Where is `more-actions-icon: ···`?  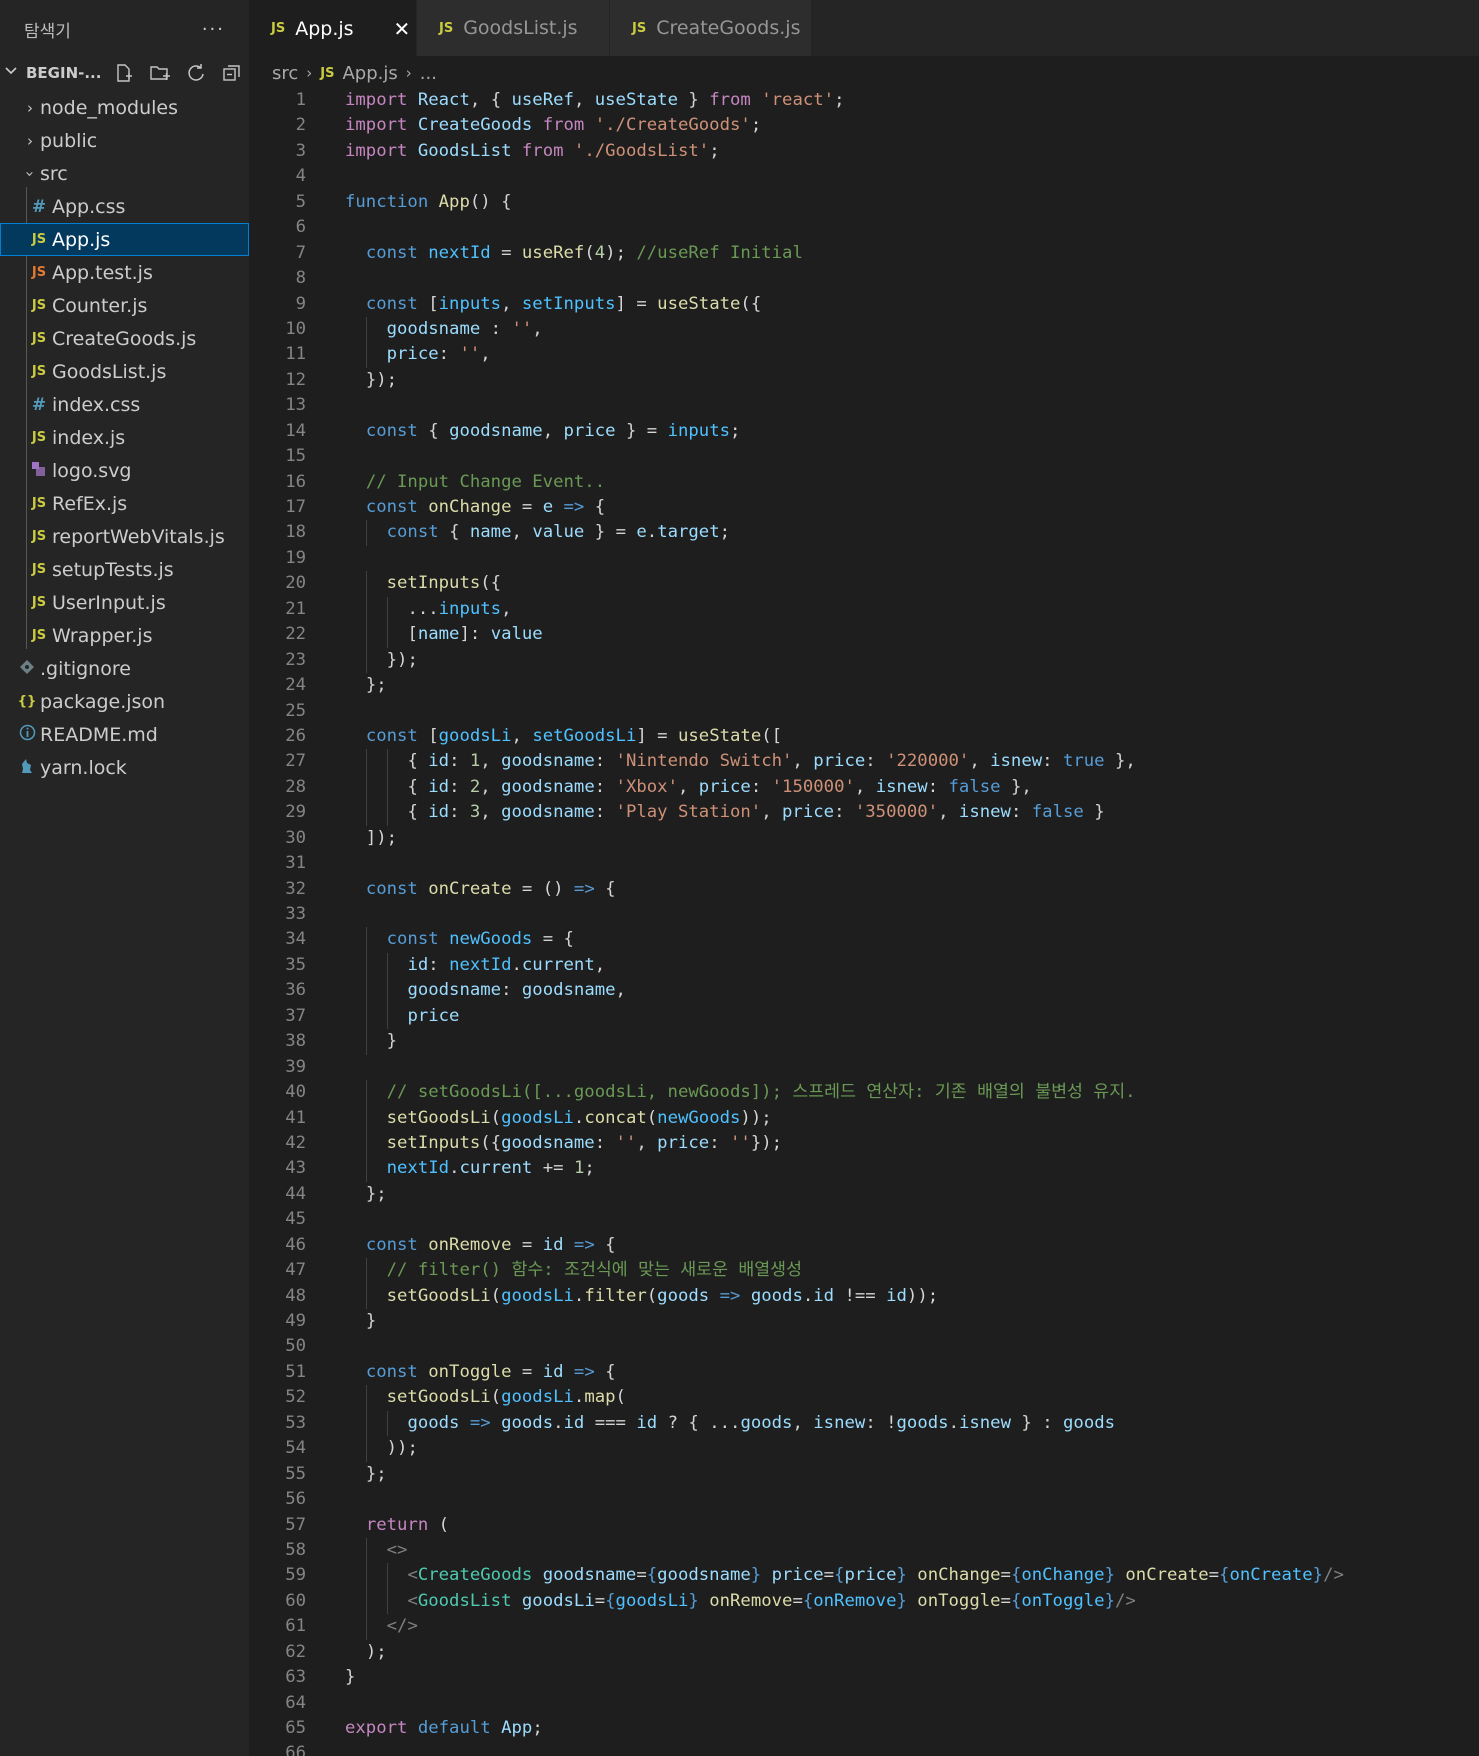
more-actions-icon: ··· is located at coordinates (213, 29).